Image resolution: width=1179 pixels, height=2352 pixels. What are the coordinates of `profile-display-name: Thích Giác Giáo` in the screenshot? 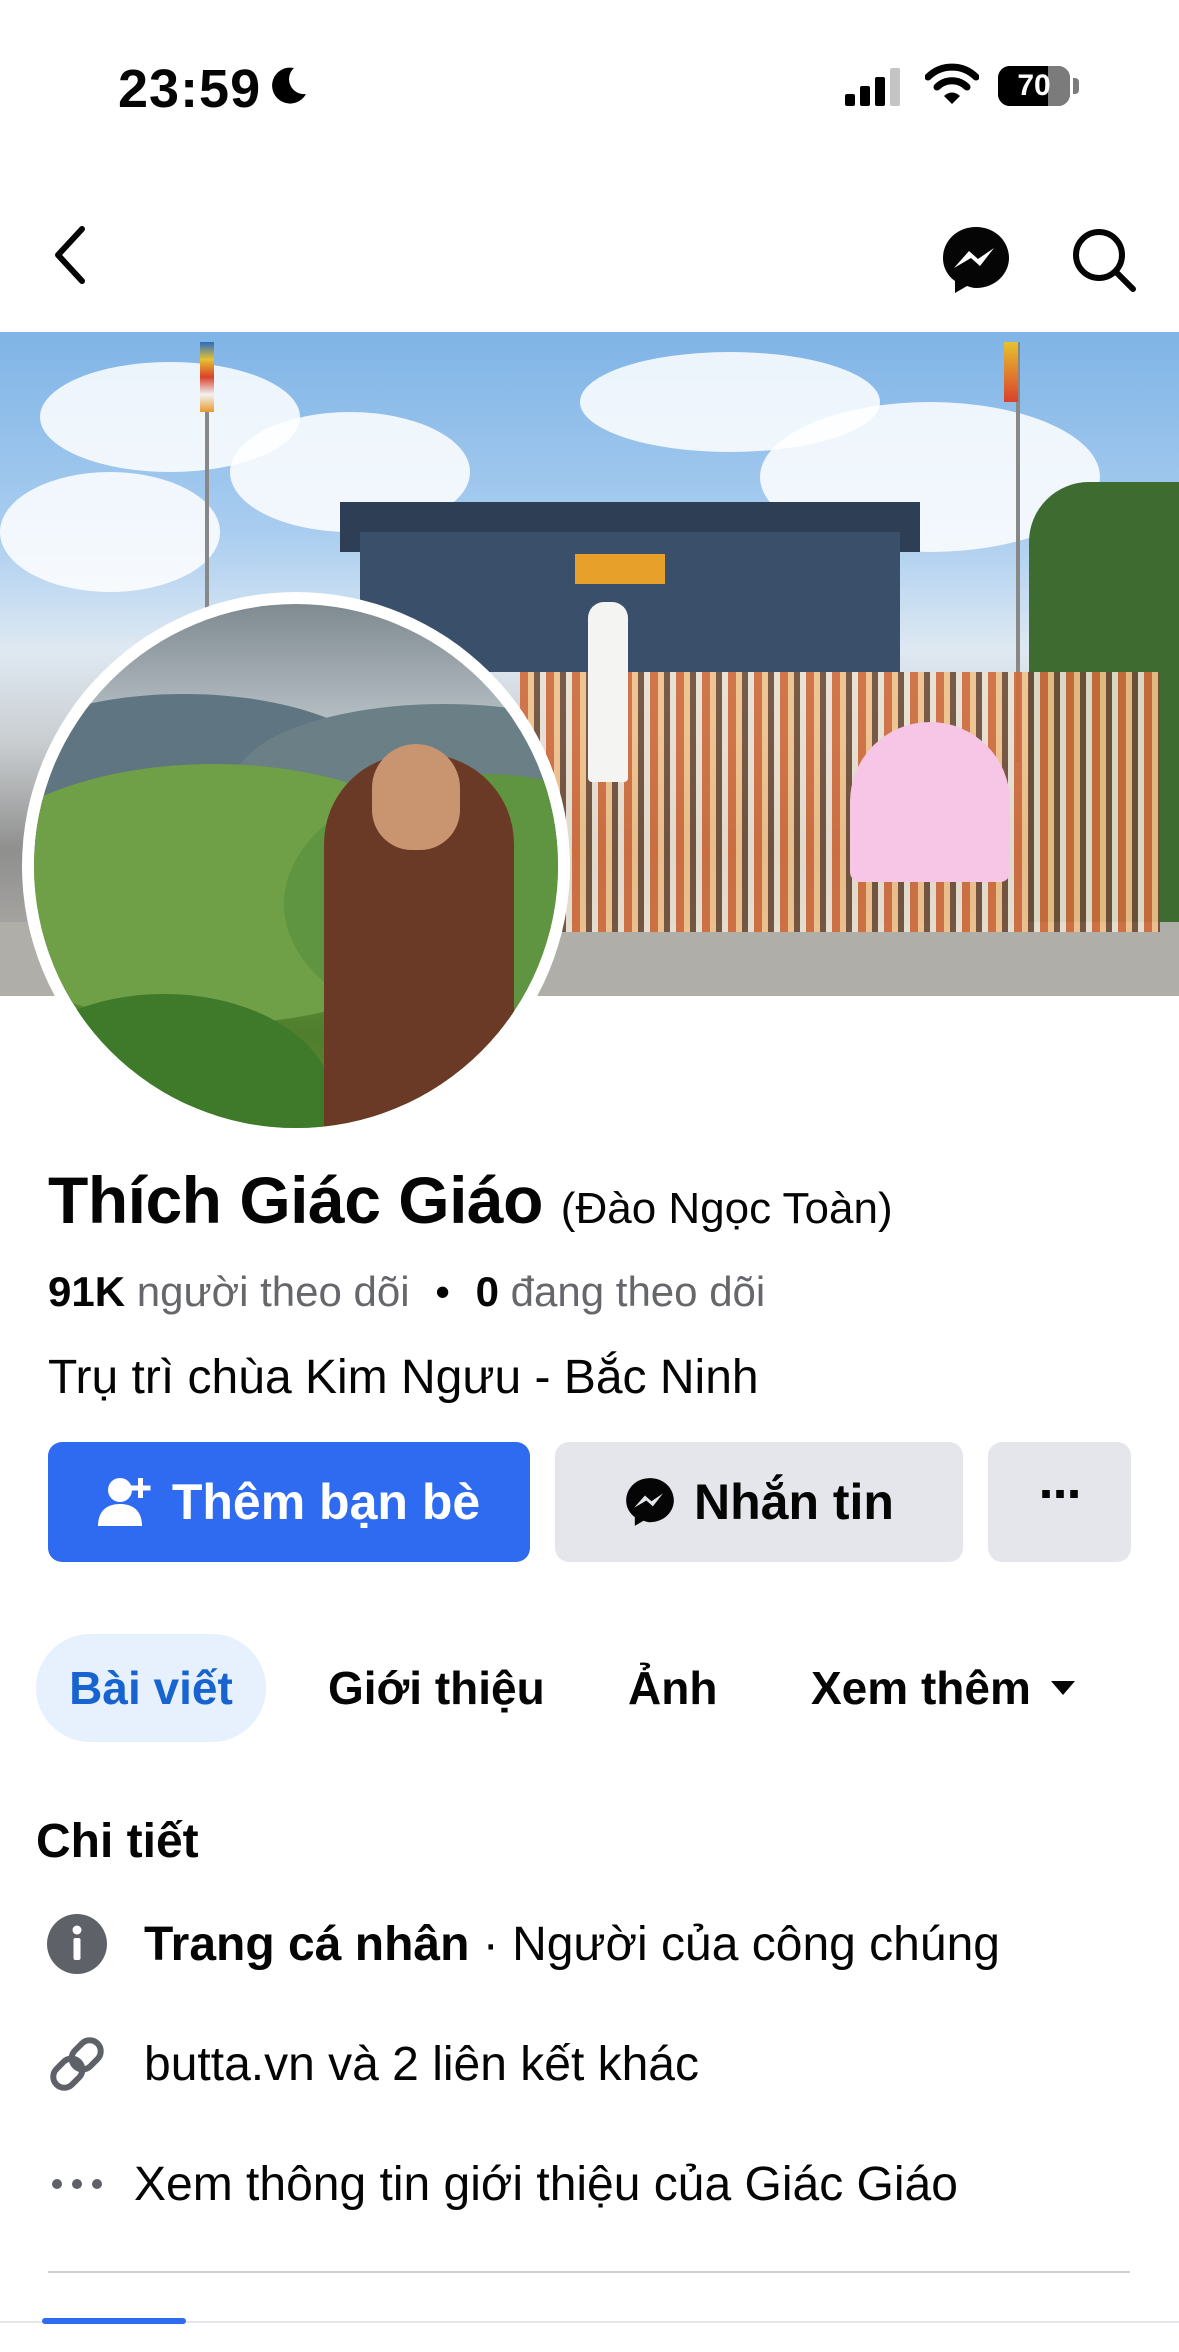 It's located at (295, 1200).